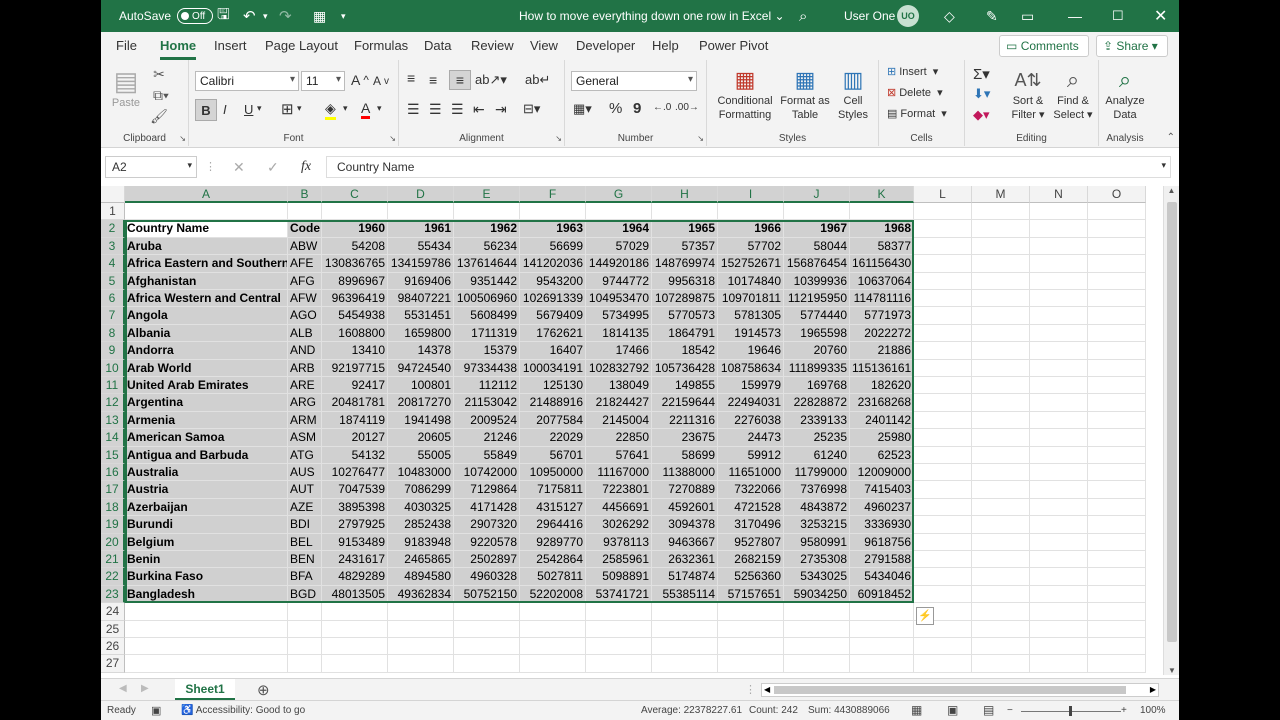  I want to click on cell: 61240, so click(817, 455).